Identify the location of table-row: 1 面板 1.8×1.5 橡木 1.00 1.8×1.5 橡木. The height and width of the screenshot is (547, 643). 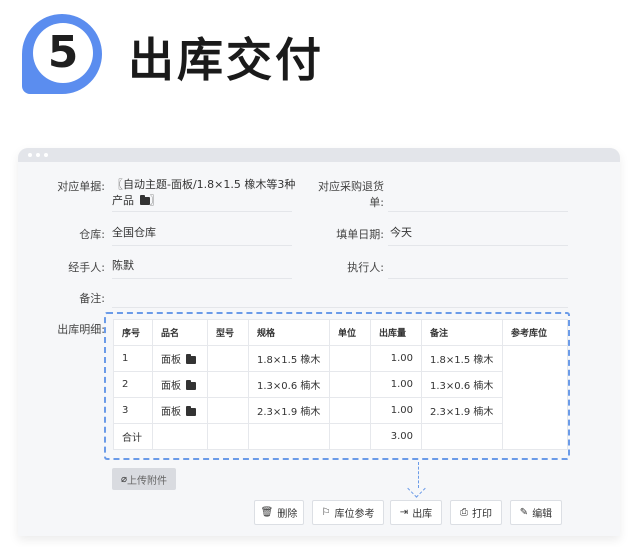
(340, 397).